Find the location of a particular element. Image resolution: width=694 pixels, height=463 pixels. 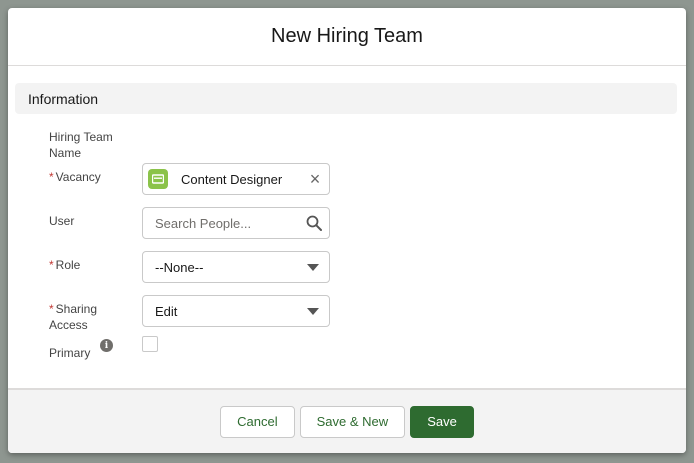

modal-title: New Hiring Team is located at coordinates (347, 36).